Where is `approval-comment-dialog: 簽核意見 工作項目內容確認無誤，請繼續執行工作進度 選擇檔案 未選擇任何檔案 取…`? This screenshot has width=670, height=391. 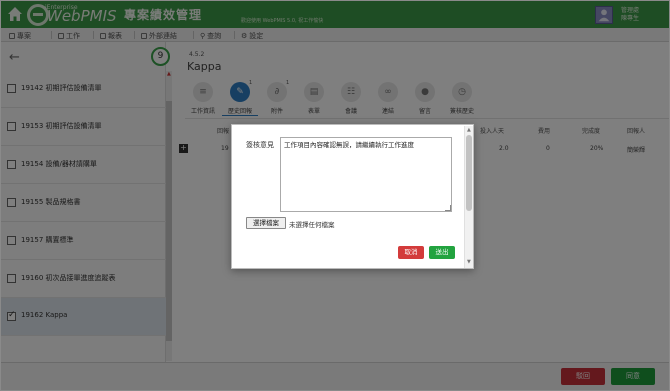
approval-comment-dialog: 簽核意見 工作項目內容確認無誤，請繼續執行工作進度 選擇檔案 未選擇任何檔案 取… is located at coordinates (352, 196).